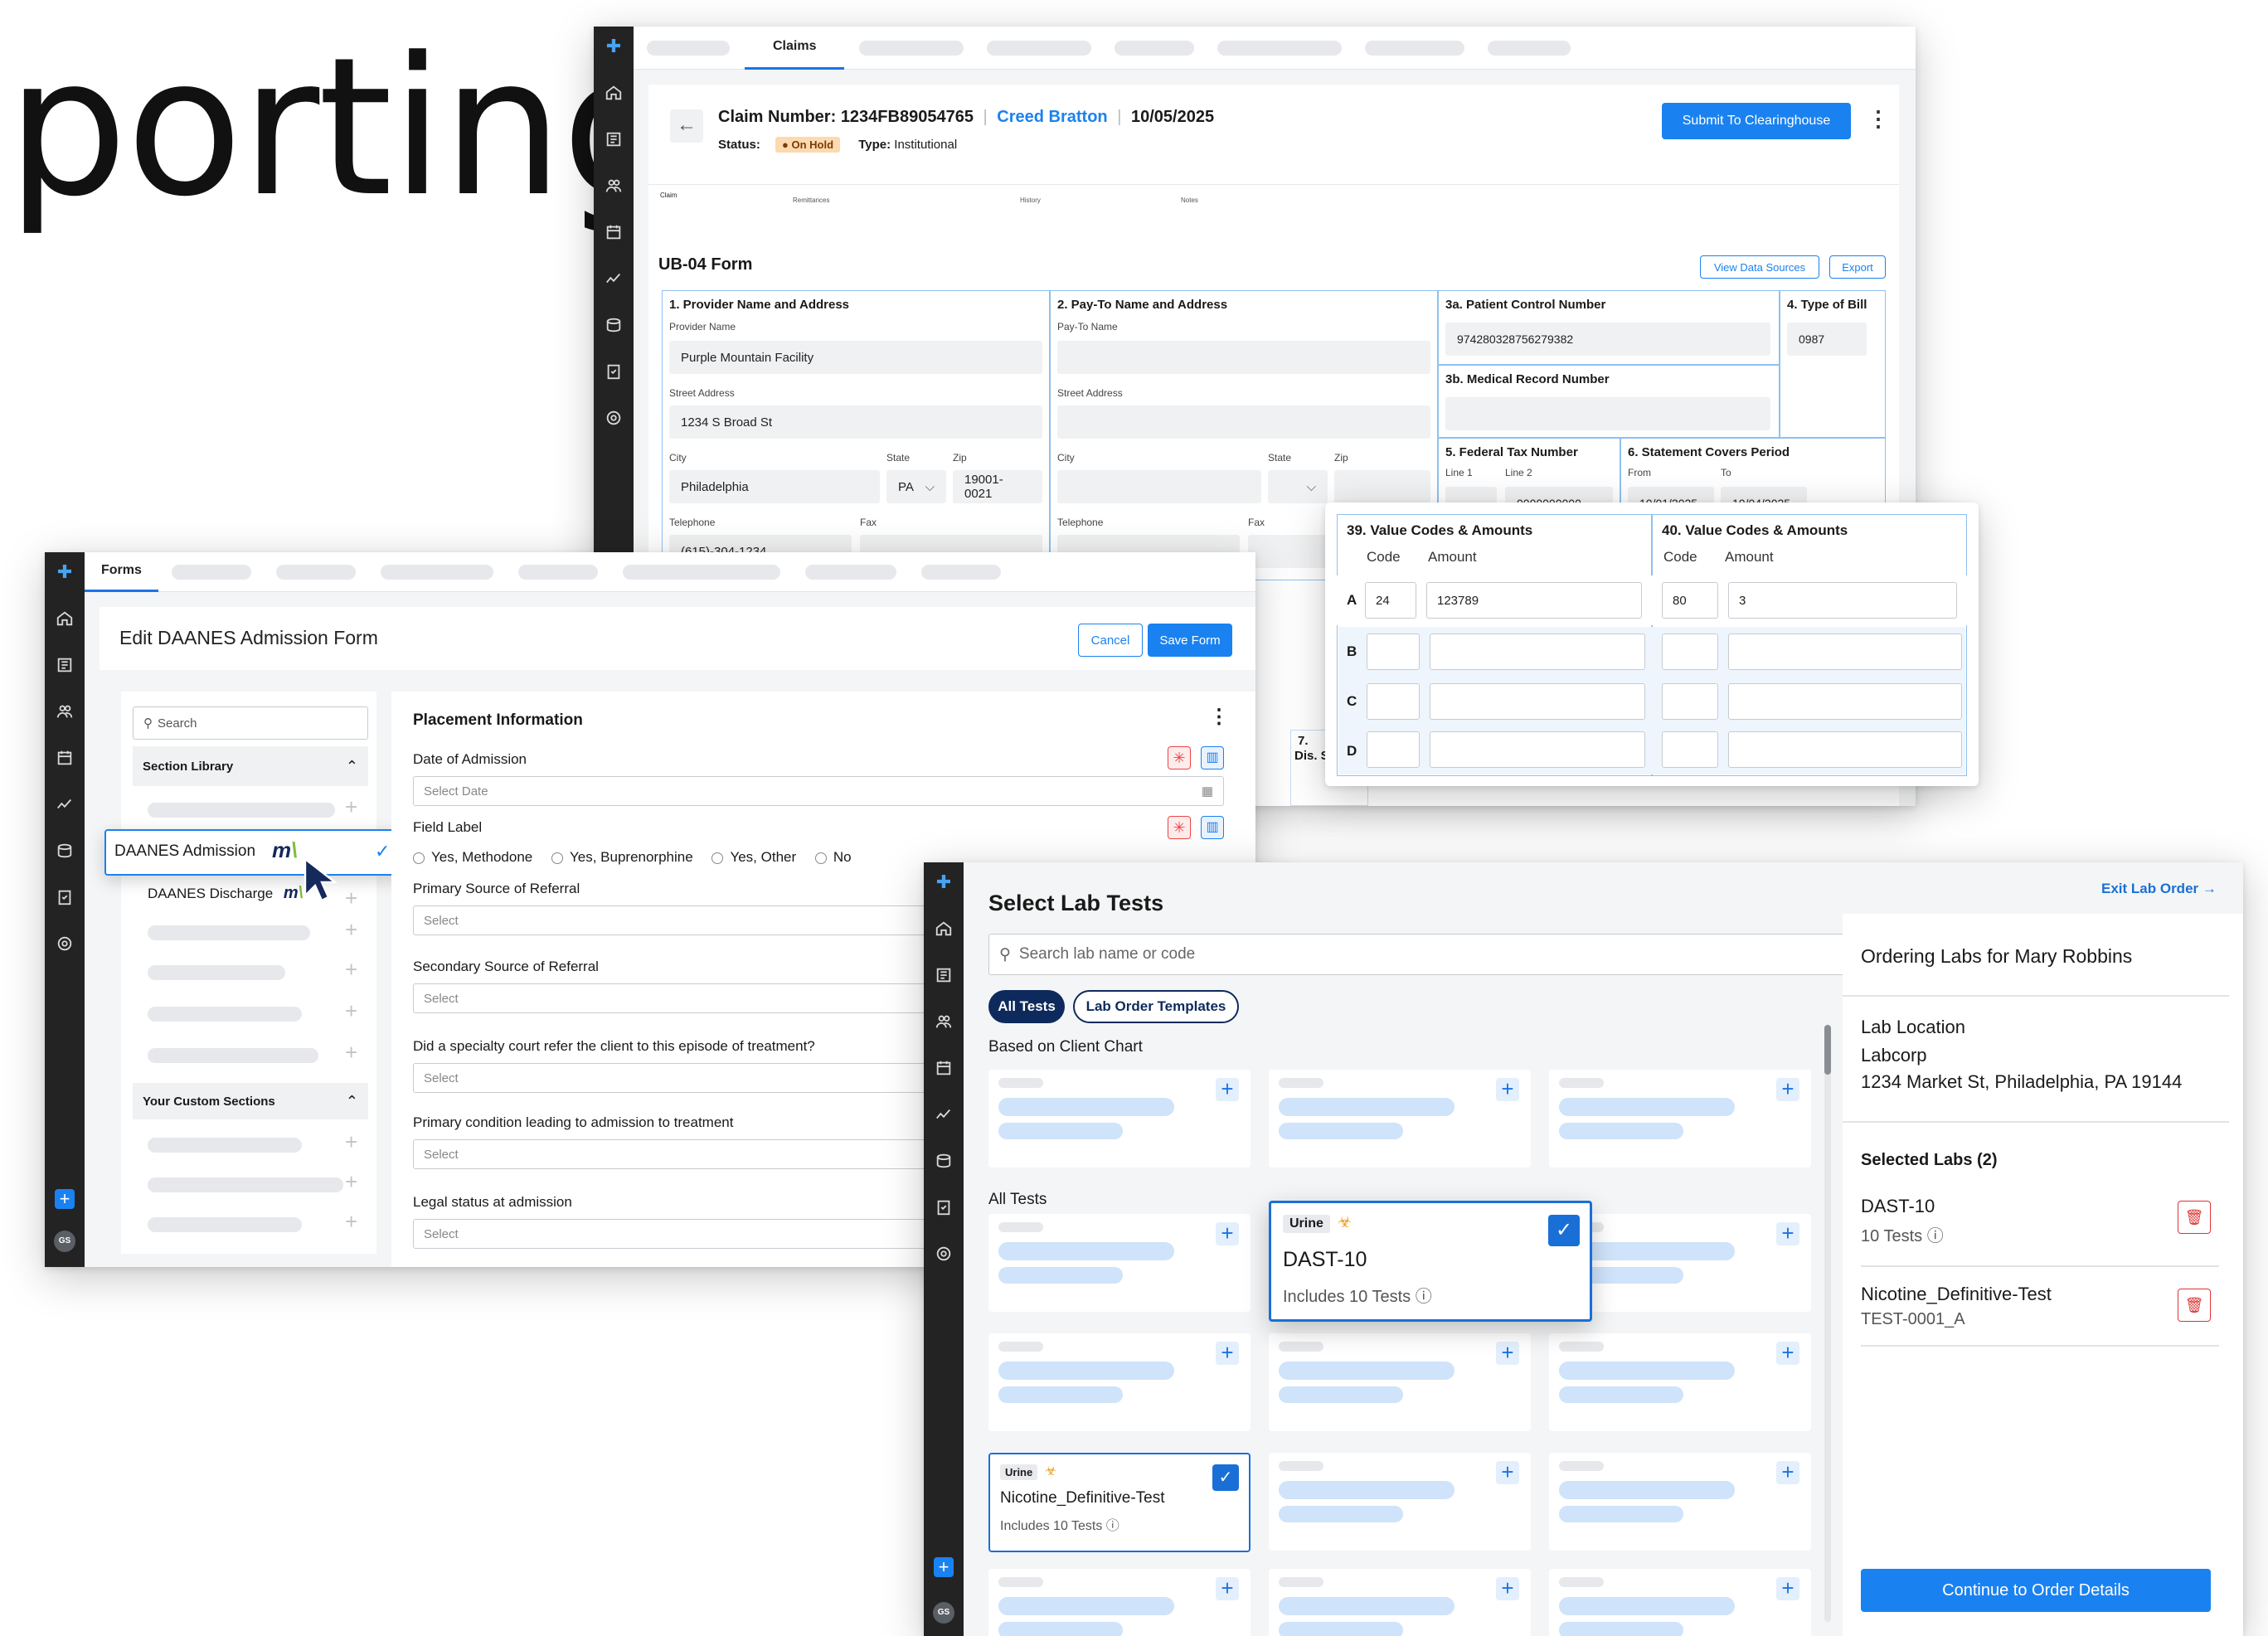  I want to click on tab-claims: Claims, so click(795, 48).